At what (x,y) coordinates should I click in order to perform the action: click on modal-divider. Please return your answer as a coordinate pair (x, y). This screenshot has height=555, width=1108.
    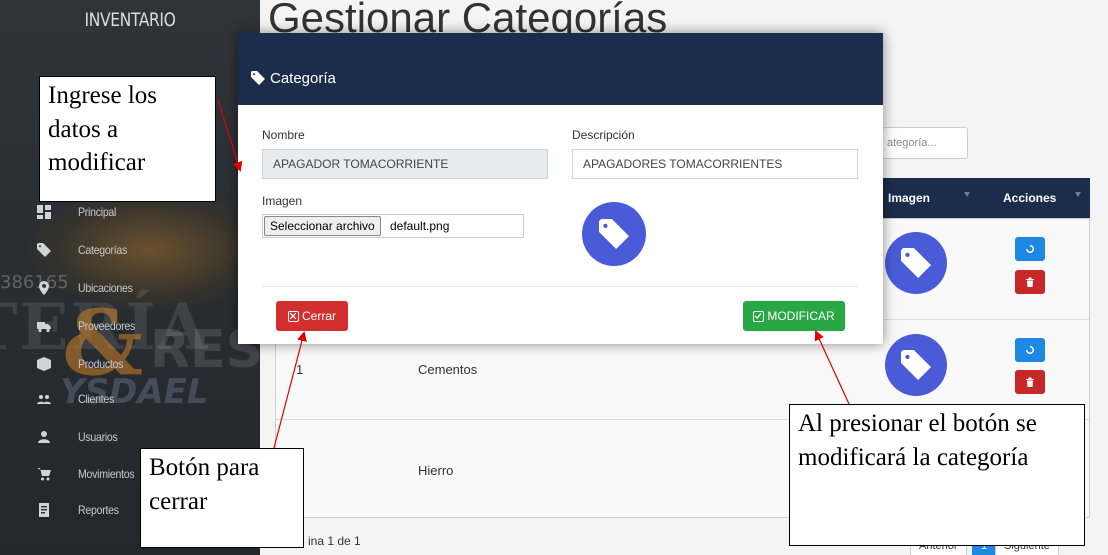
    Looking at the image, I should click on (560, 286).